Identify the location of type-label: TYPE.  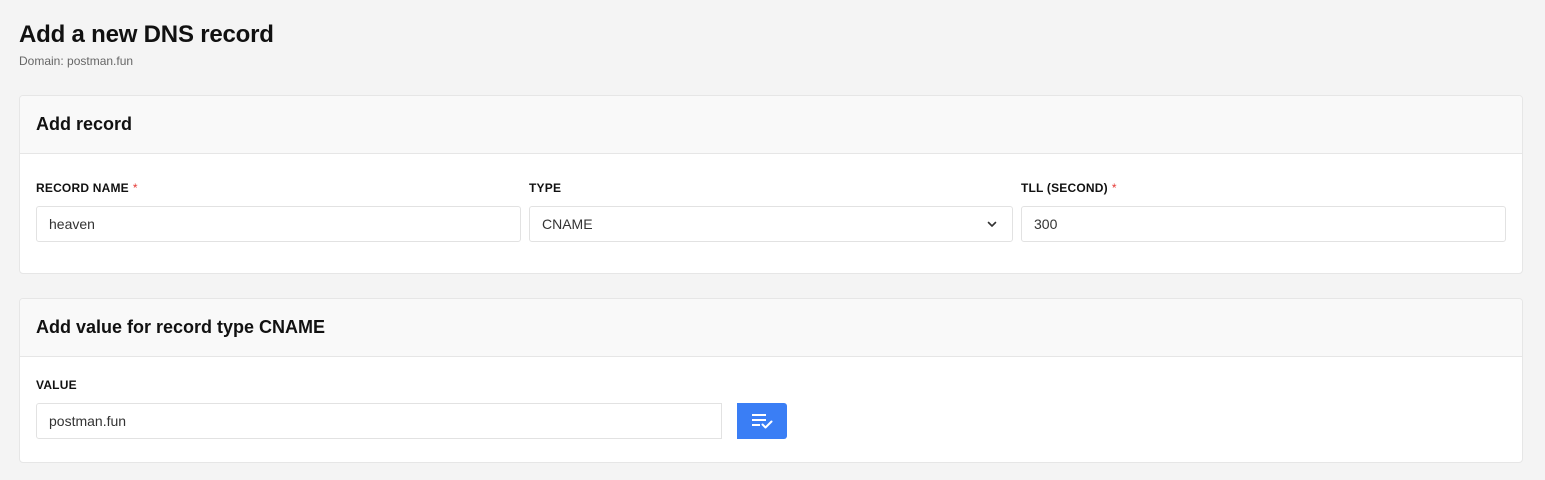
(771, 188).